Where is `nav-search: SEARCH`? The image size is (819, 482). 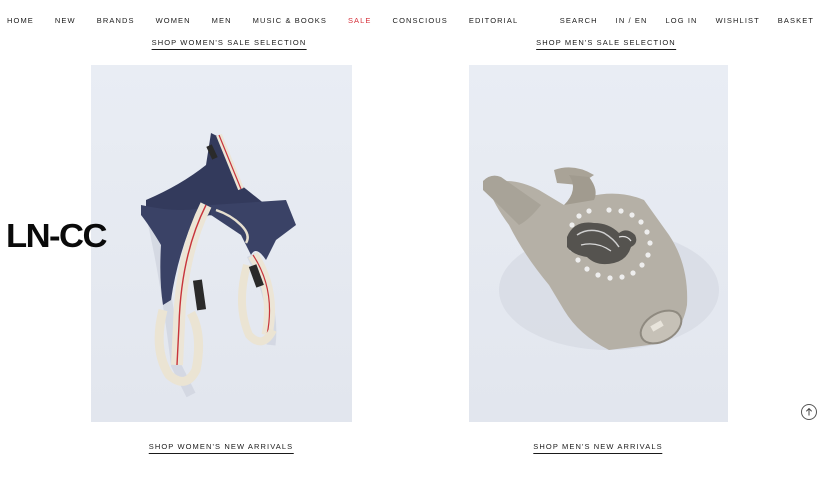 nav-search: SEARCH is located at coordinates (579, 20).